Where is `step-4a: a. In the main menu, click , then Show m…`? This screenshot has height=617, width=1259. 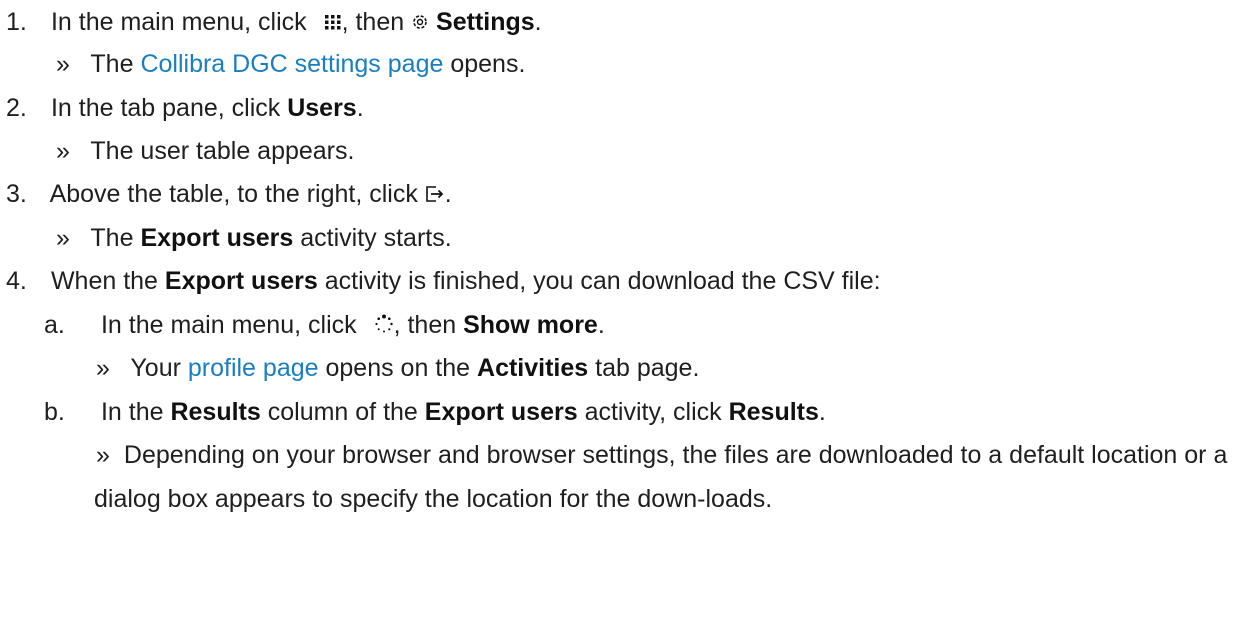 step-4a: a. In the main menu, click , then Show m… is located at coordinates (324, 325).